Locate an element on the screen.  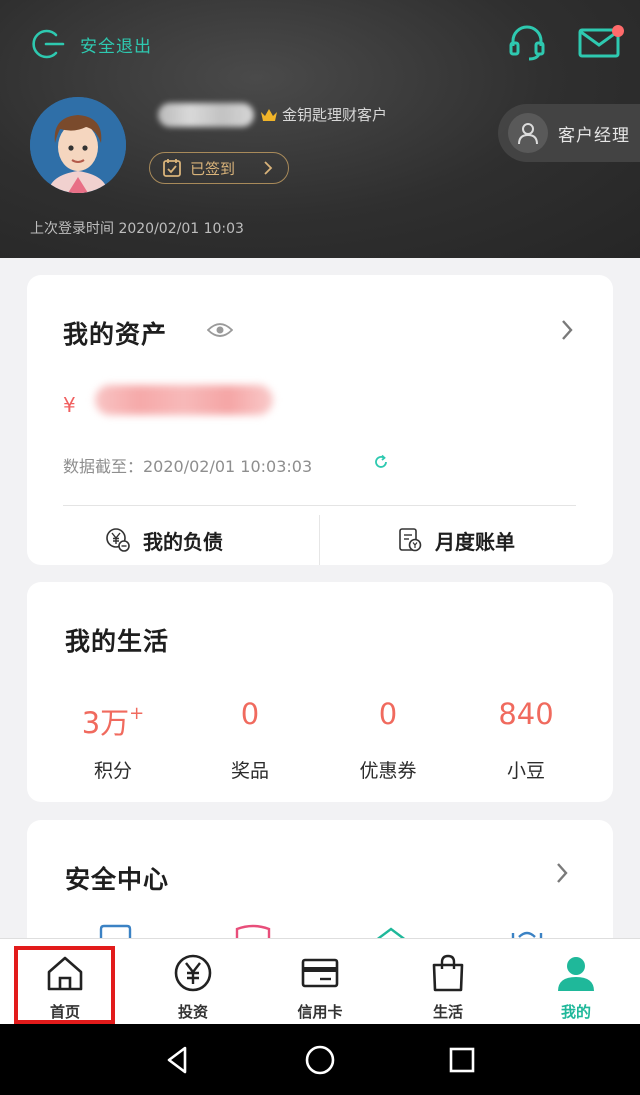
back-button is located at coordinates (178, 1059).